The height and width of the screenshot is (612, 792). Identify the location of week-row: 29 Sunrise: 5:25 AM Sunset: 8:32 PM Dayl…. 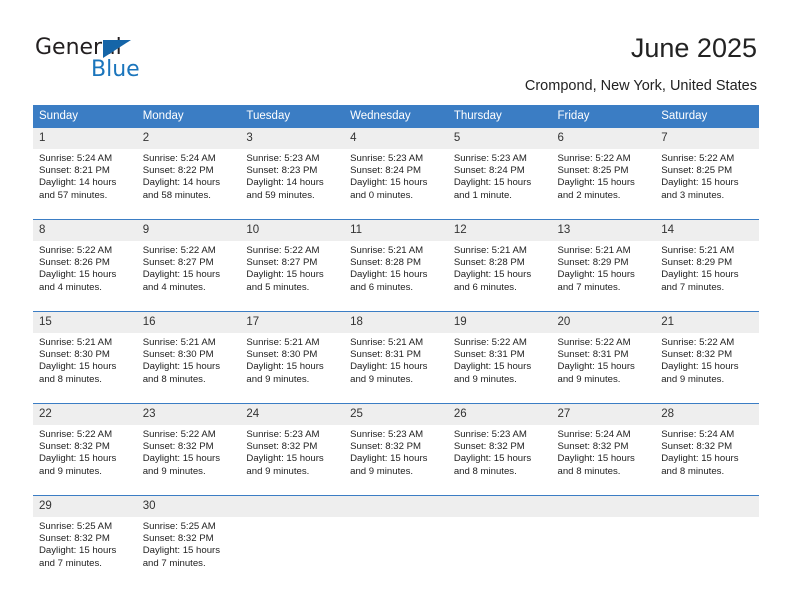
(396, 541).